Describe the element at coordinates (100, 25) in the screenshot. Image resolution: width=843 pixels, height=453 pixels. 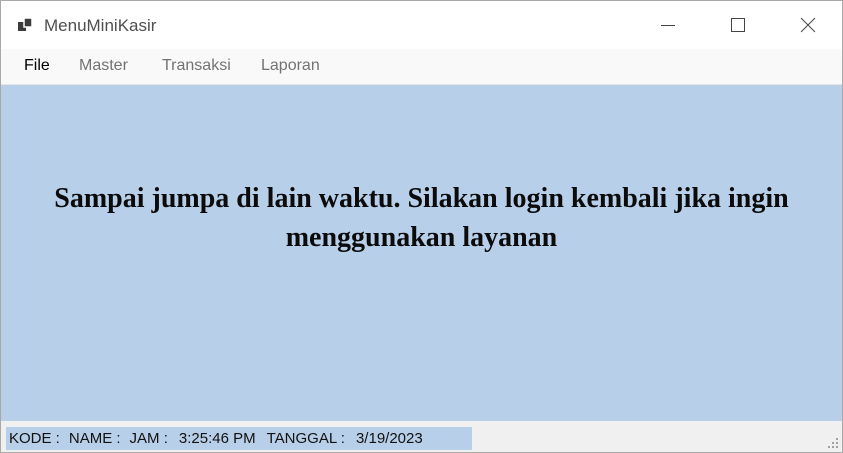
I see `window-title: MenuMiniKasir` at that location.